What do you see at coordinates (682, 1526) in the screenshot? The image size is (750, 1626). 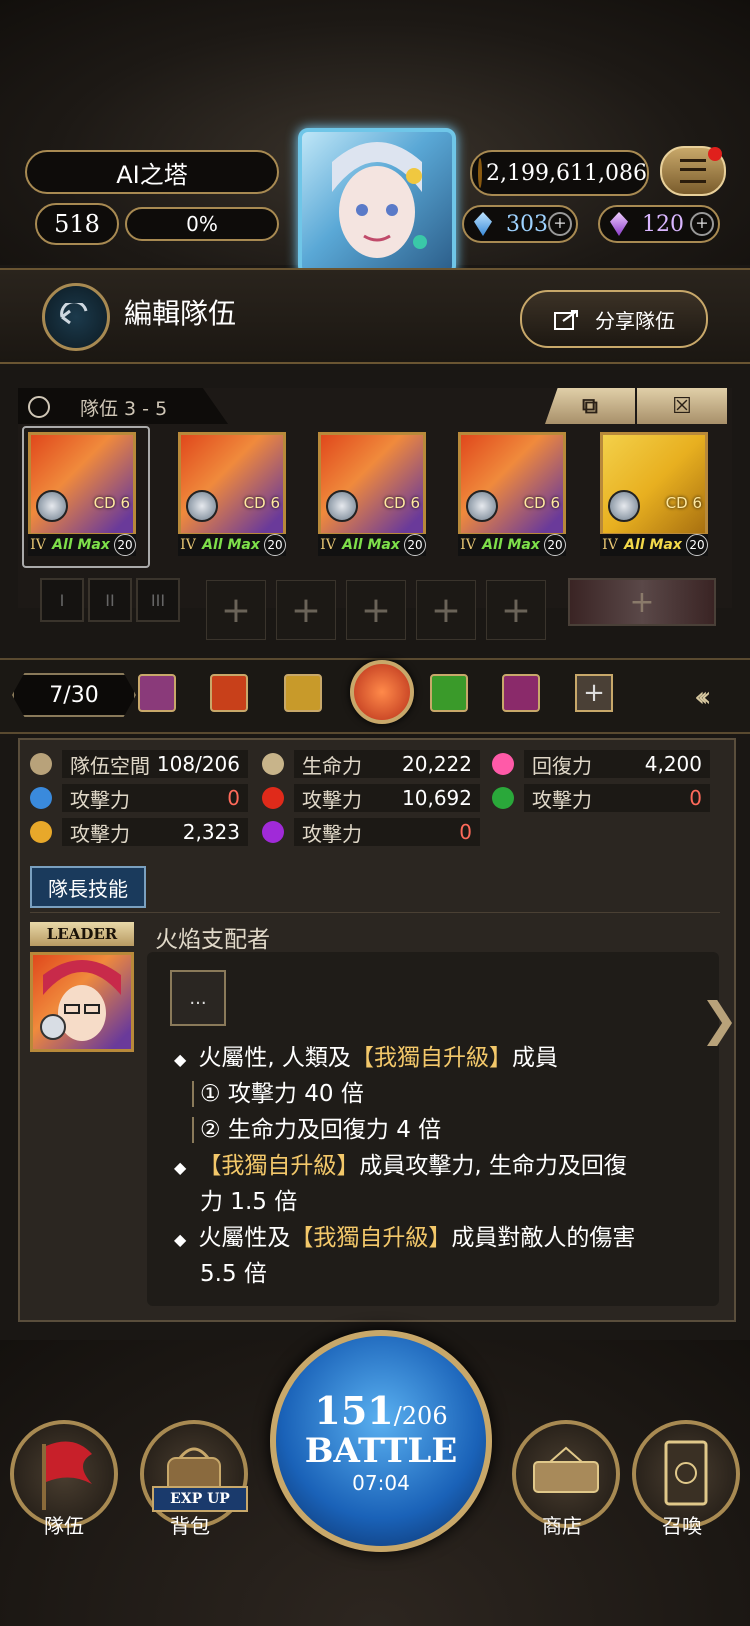 I see `nav-summon-label: 召喚` at bounding box center [682, 1526].